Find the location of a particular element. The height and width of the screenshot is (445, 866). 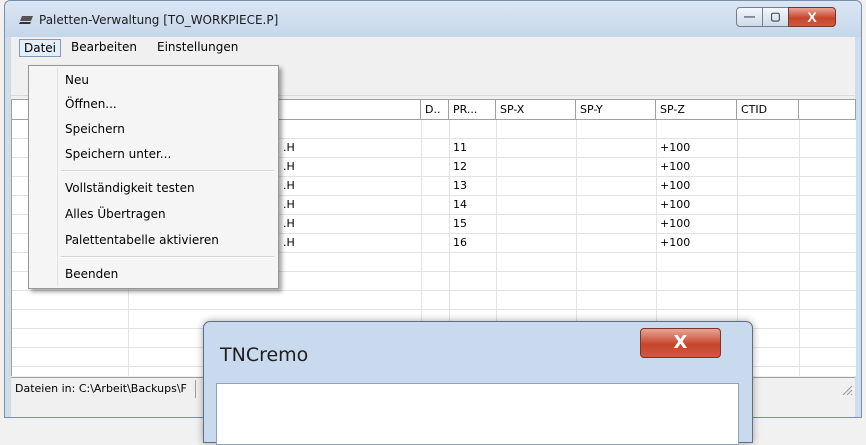

maximize-button: ▢ is located at coordinates (775, 17).